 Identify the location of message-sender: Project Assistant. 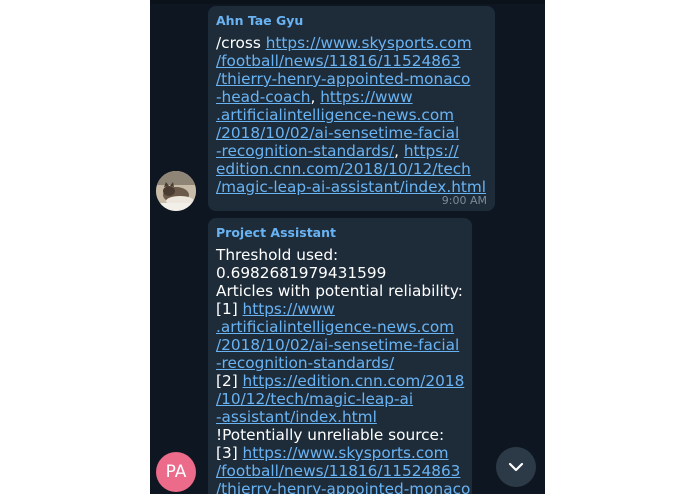
(340, 233).